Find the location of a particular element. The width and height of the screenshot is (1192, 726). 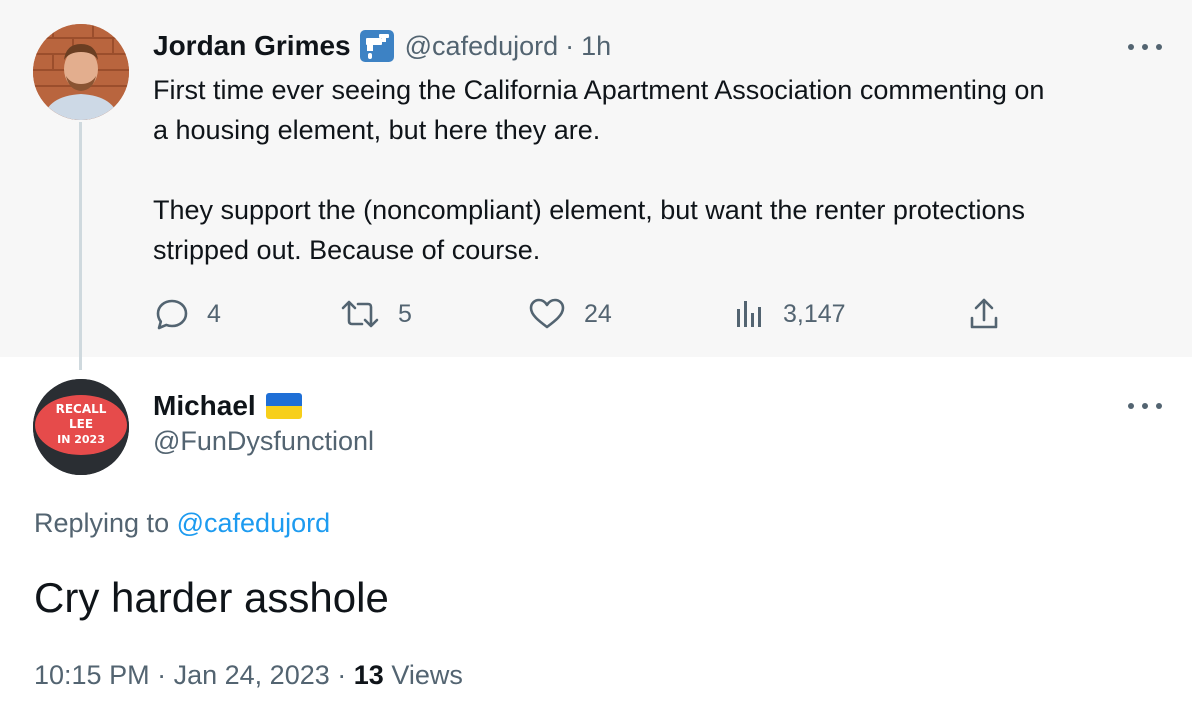

replying-to-line: Replying to @cafedujord is located at coordinates (182, 523).